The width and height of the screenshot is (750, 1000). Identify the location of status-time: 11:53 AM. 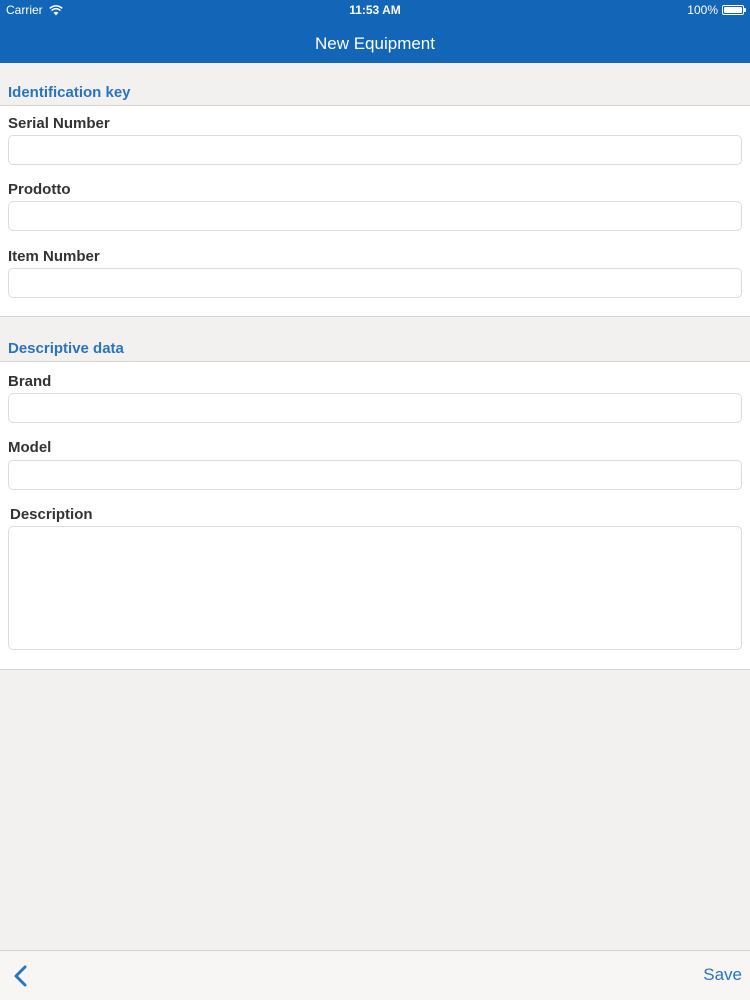
(375, 10).